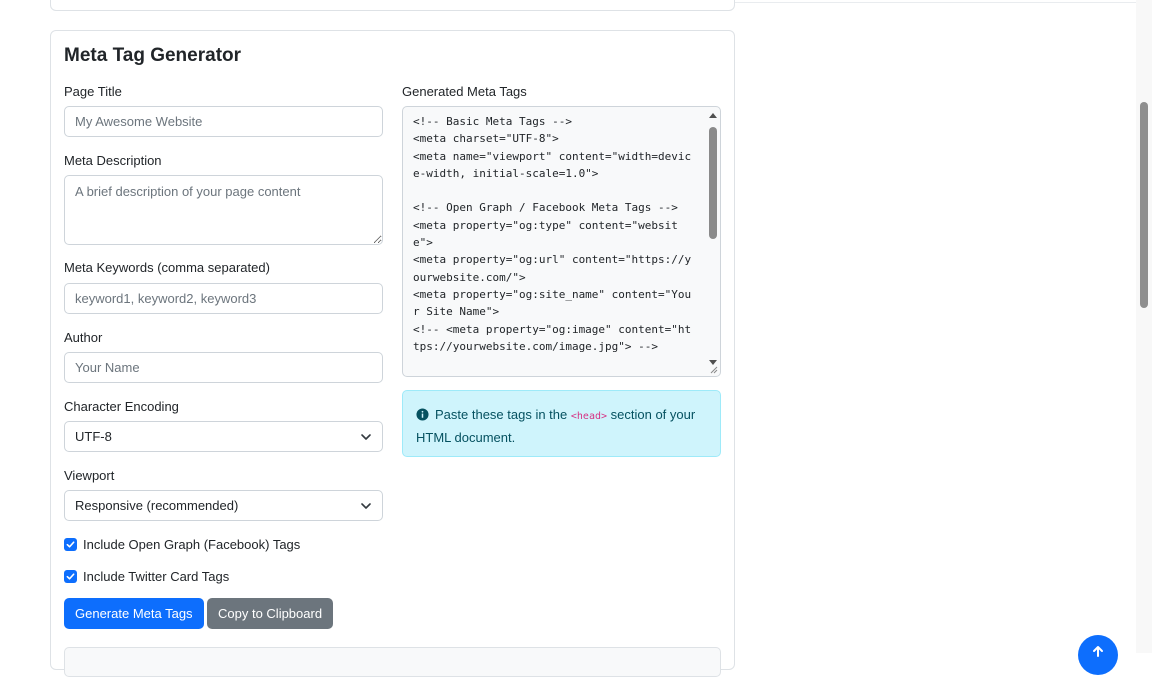  What do you see at coordinates (270, 613) in the screenshot?
I see `copy-to-clipboard-button: Copy to Clipboard` at bounding box center [270, 613].